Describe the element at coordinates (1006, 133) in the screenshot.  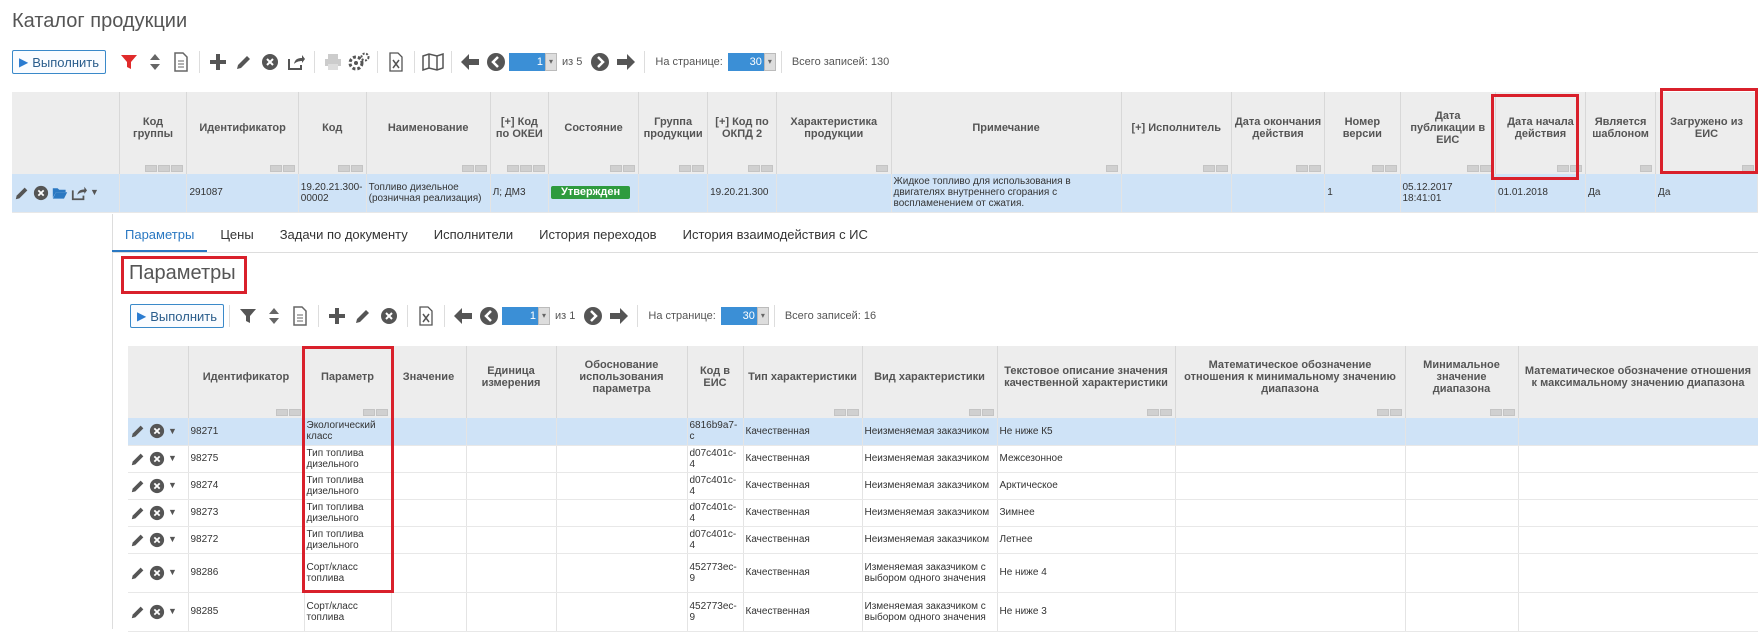
I see `col-note: Примечание` at that location.